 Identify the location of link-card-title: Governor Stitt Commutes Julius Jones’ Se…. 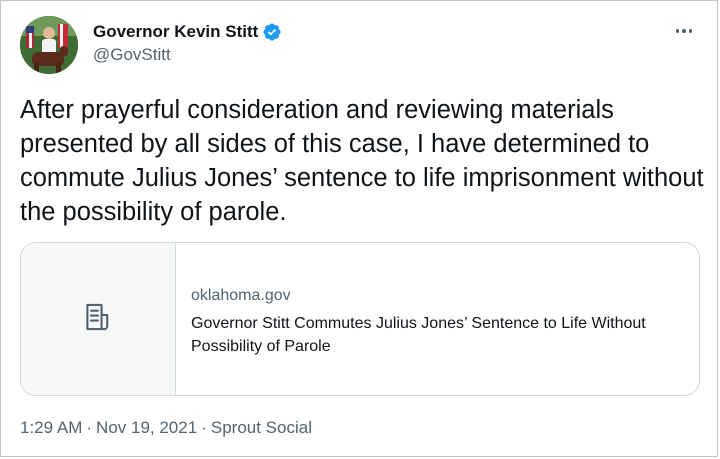
(418, 335).